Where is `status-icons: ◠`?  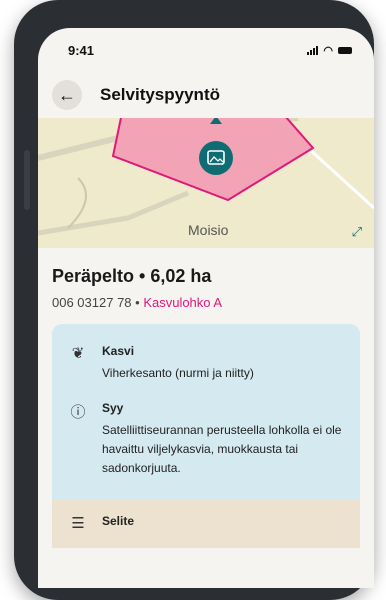 status-icons: ◠ is located at coordinates (329, 50).